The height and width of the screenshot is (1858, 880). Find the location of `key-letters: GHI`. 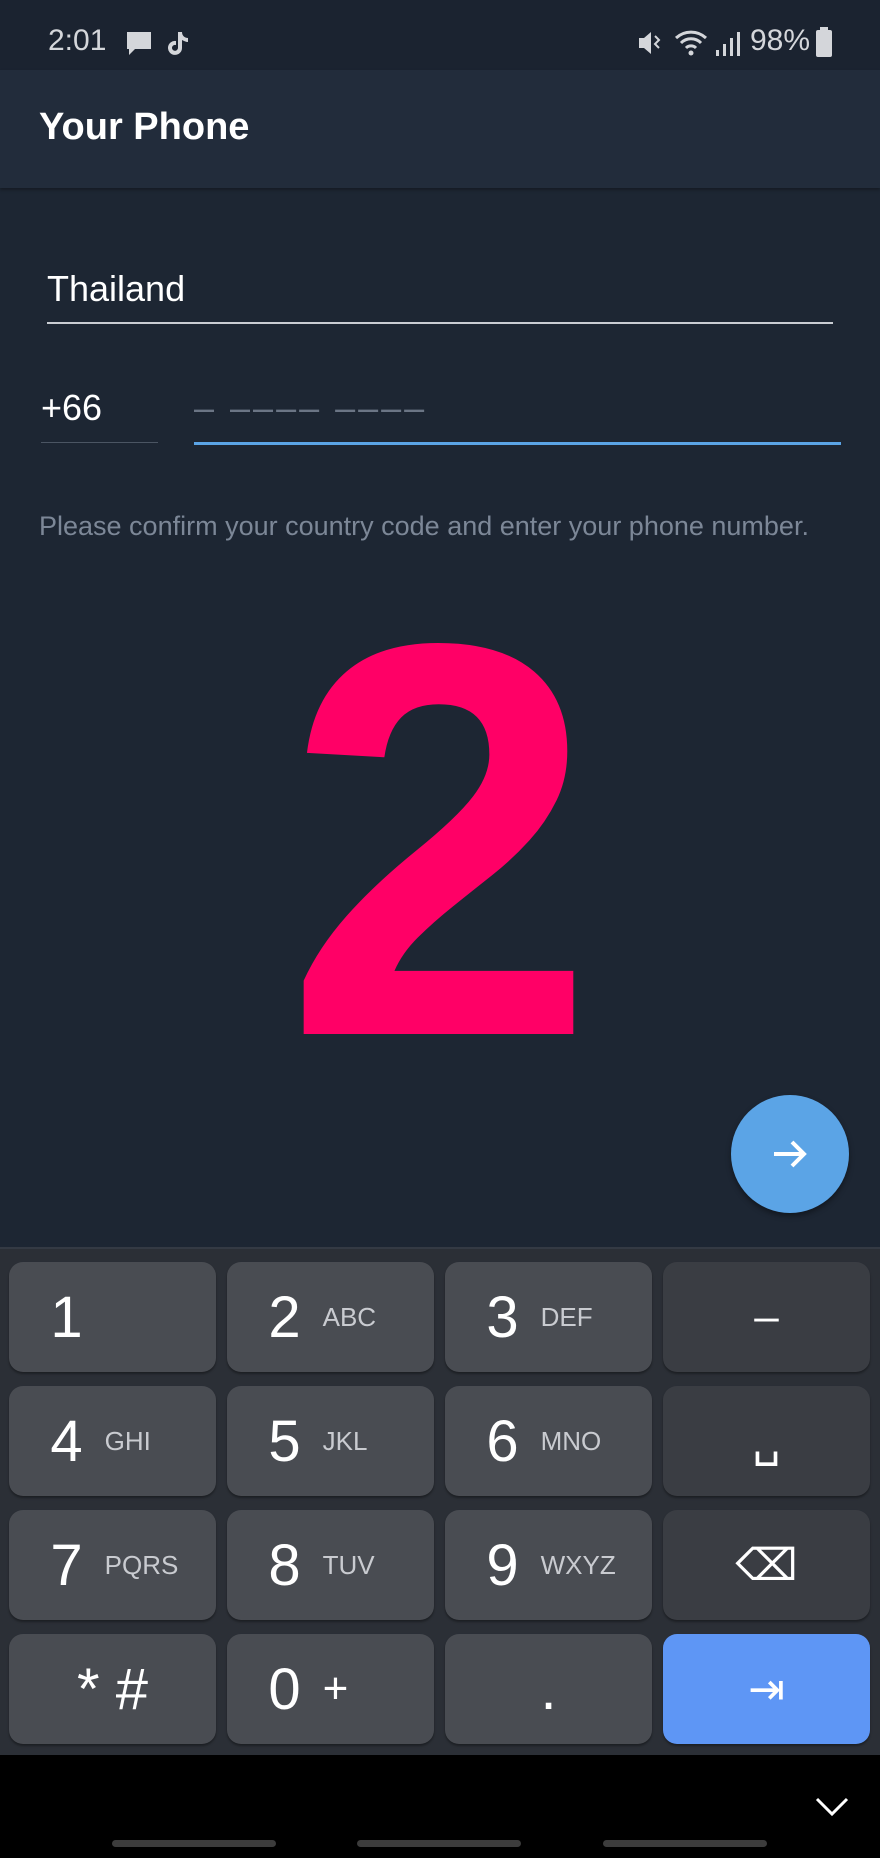

key-letters: GHI is located at coordinates (127, 1440).